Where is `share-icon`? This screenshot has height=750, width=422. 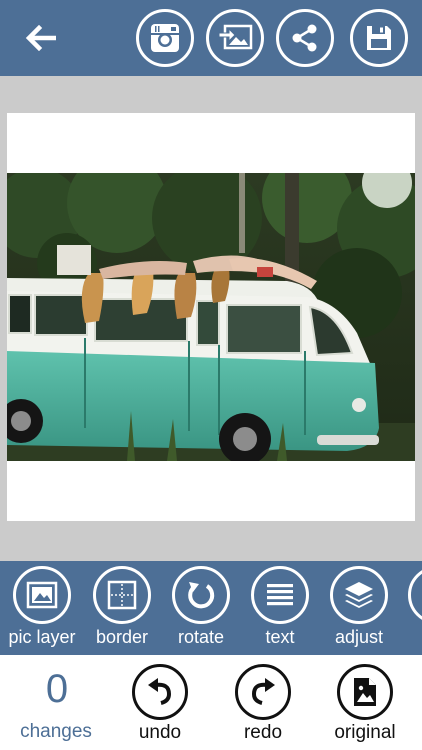 share-icon is located at coordinates (304, 38).